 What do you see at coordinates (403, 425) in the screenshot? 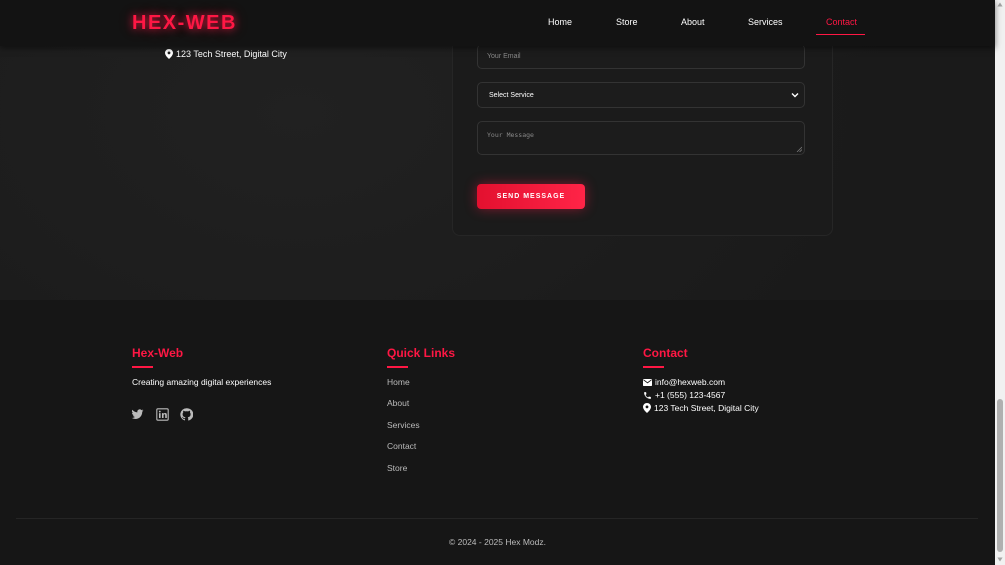
I see `footer-link-services: Services` at bounding box center [403, 425].